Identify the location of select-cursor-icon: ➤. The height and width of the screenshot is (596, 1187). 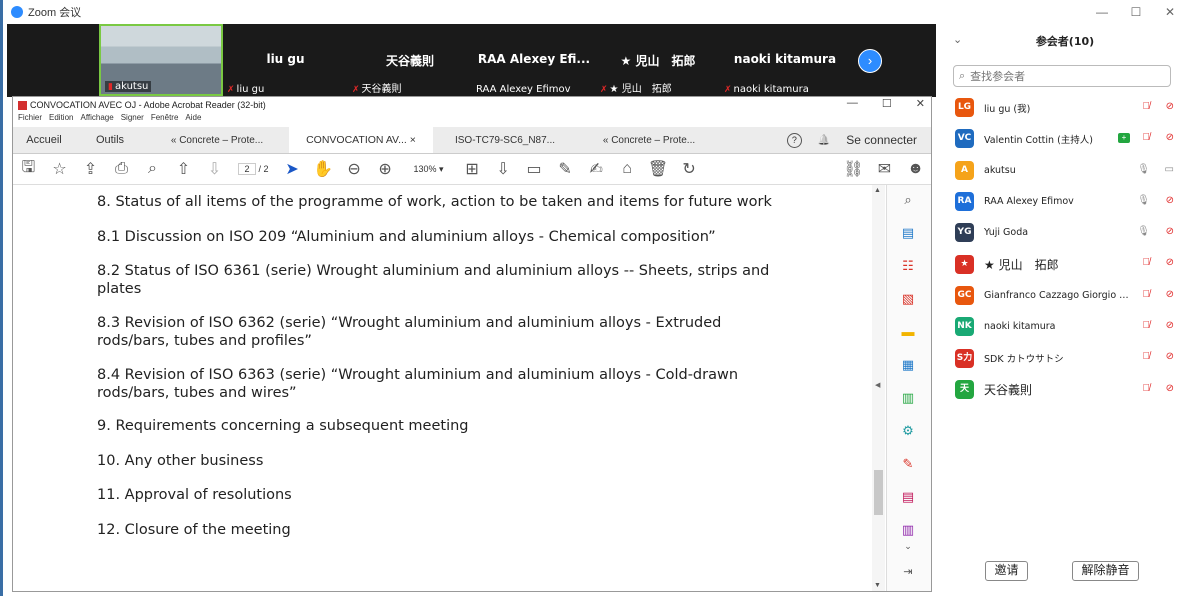
(292, 169).